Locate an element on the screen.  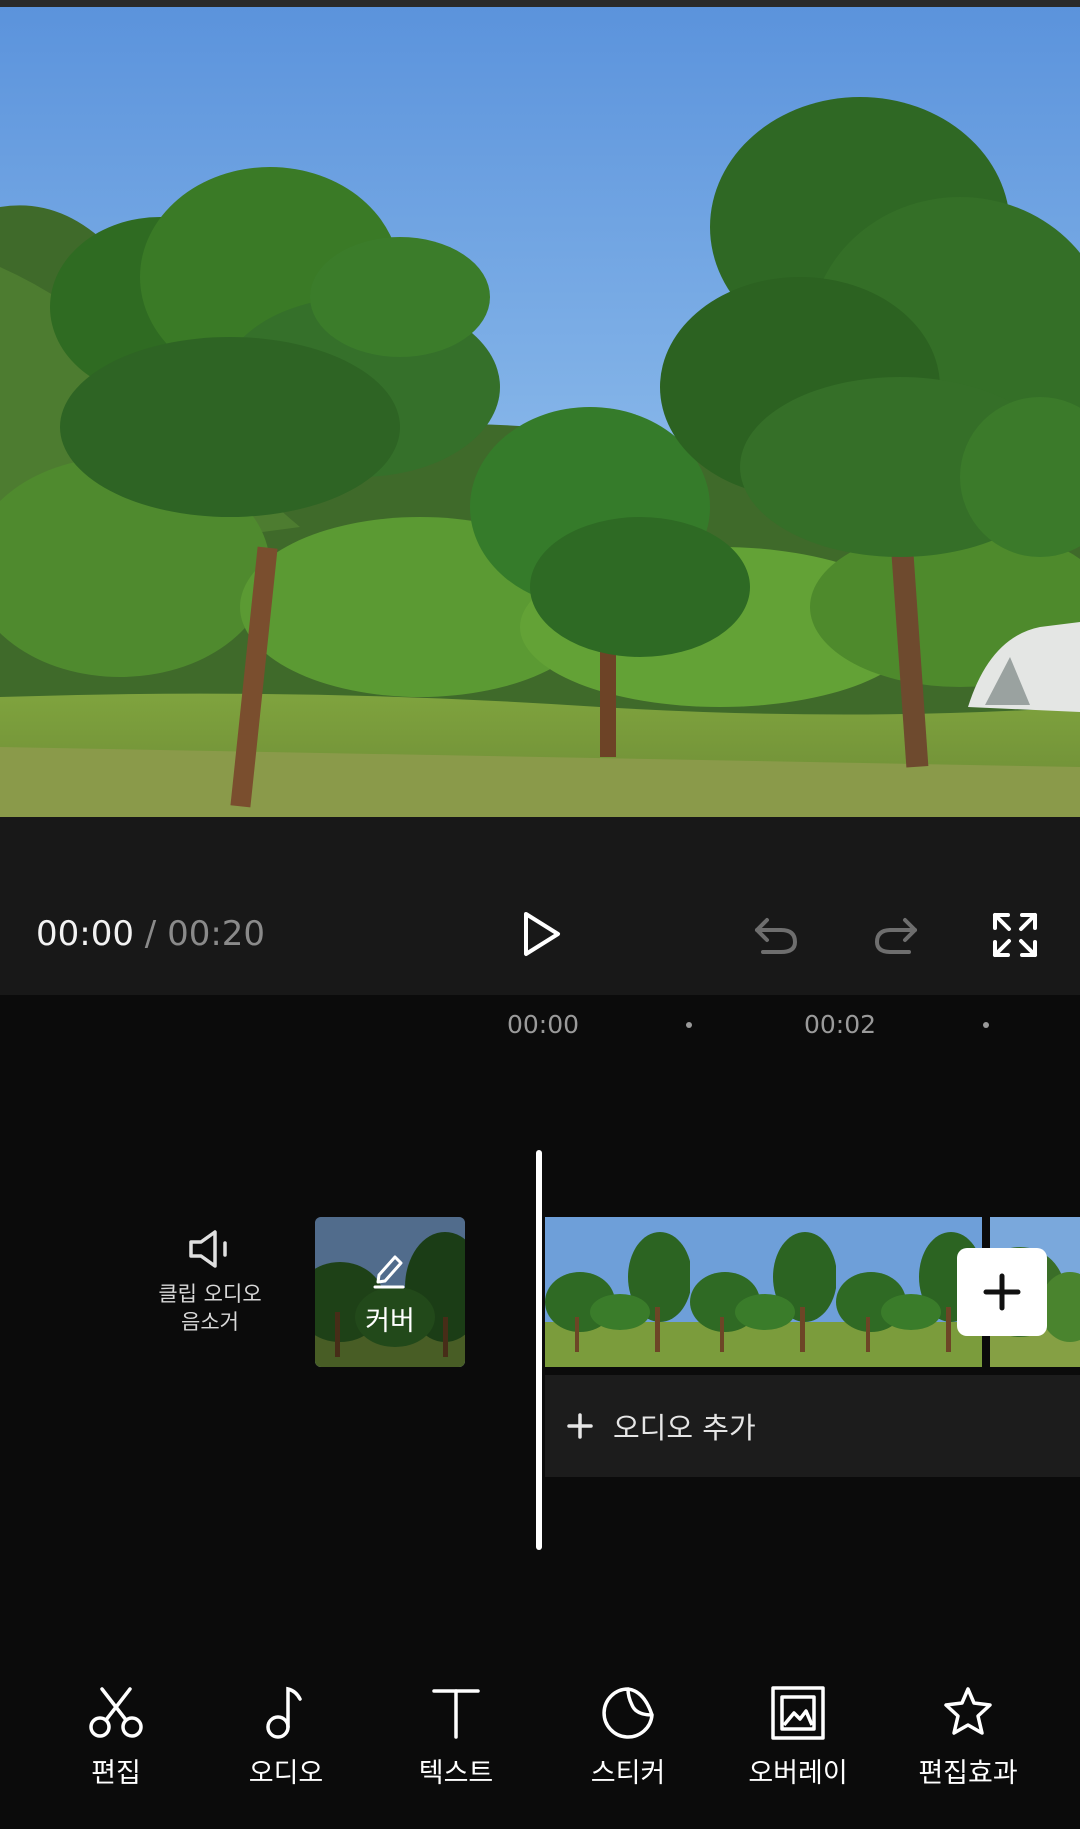
cover-button: 커버 is located at coordinates (390, 1292).